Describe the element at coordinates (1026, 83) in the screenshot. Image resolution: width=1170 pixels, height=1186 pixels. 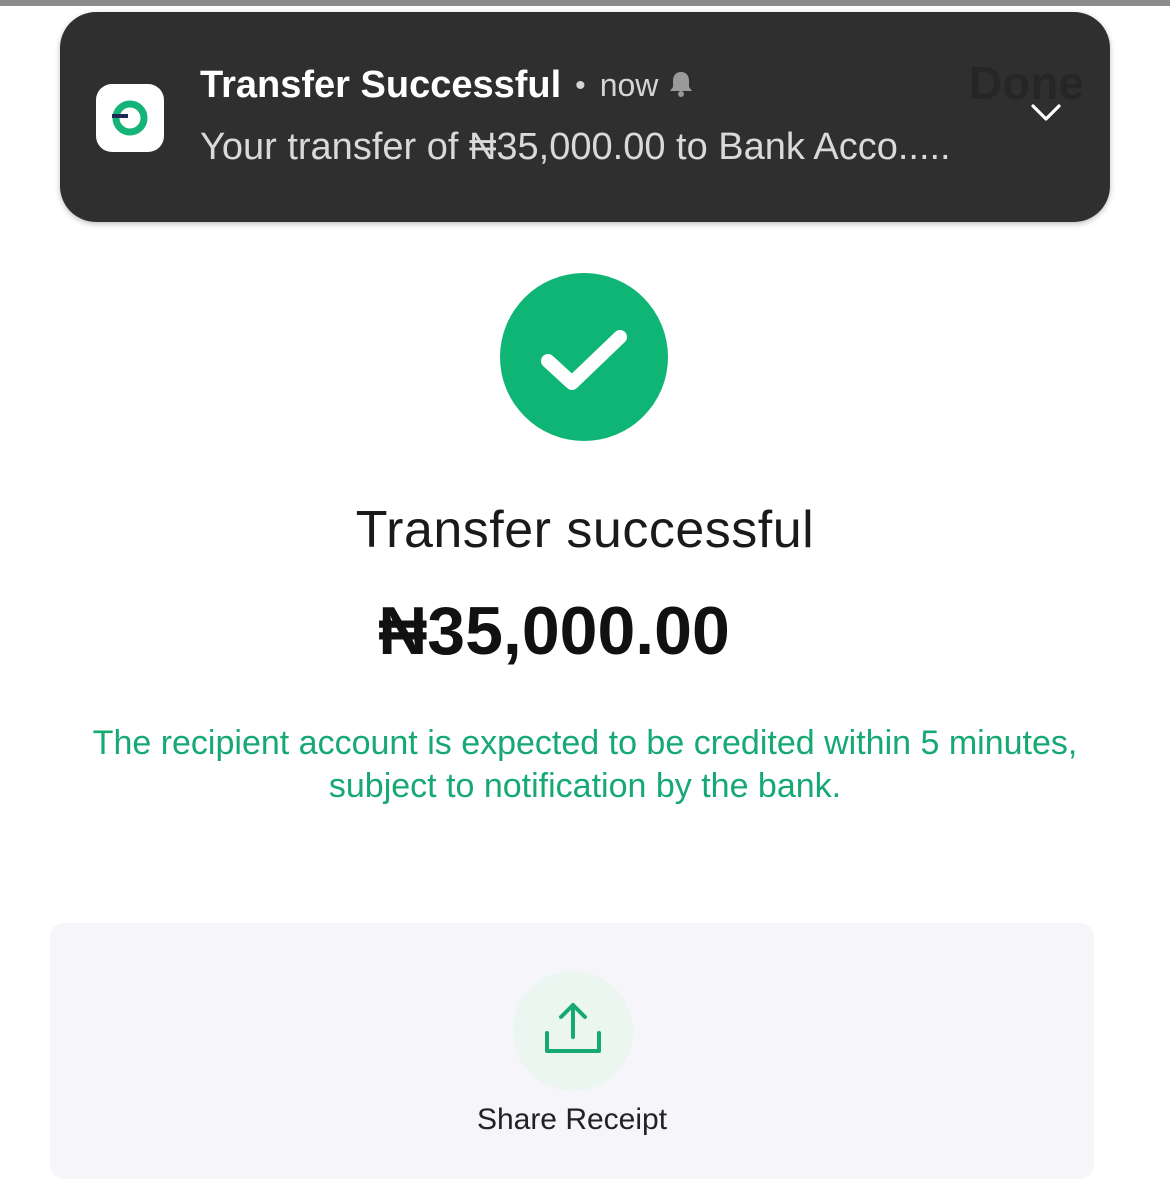
I see `done-text-behind-banner: Done` at that location.